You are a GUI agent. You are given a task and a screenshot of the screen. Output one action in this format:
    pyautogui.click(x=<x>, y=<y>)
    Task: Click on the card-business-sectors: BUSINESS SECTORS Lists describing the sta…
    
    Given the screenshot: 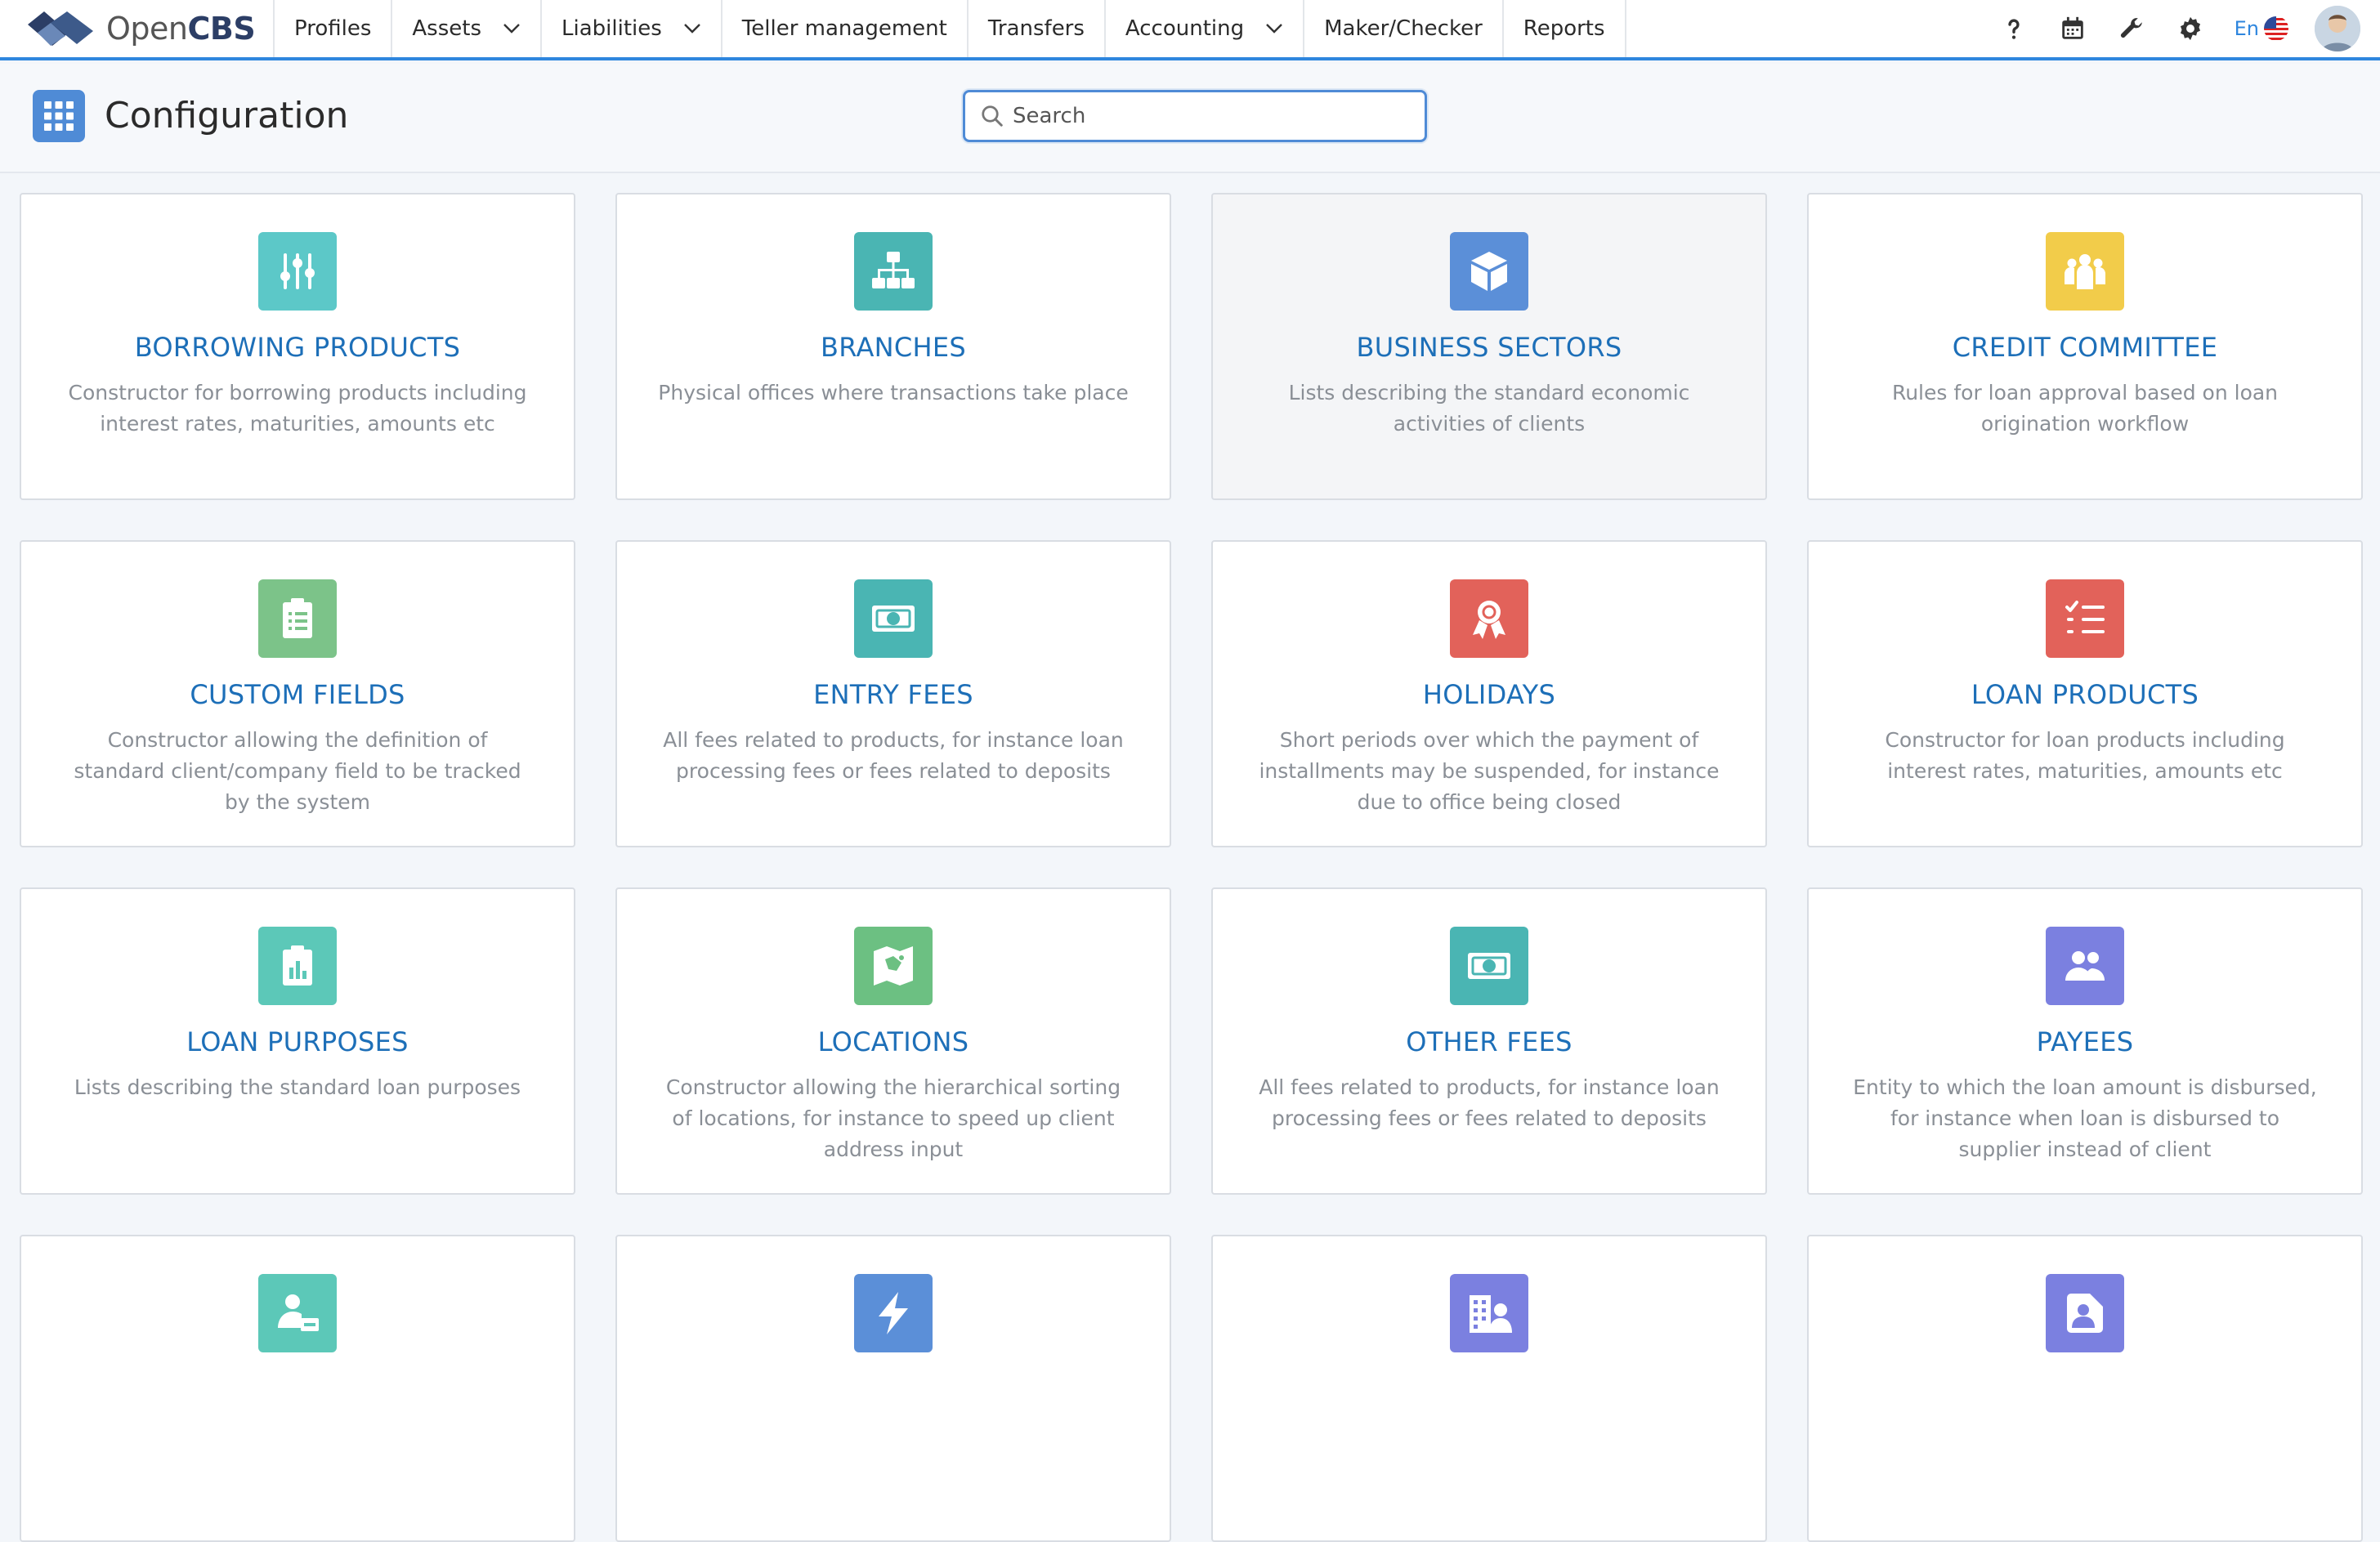 What is the action you would take?
    pyautogui.click(x=1489, y=346)
    